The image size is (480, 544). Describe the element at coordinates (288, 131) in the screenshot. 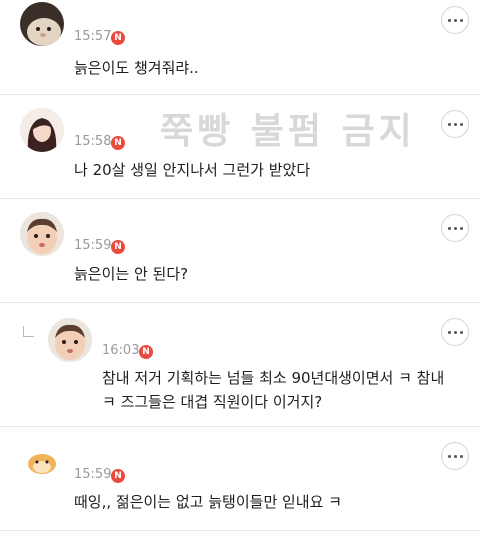

I see `watermark: 쭉빵 불펌 금지` at that location.